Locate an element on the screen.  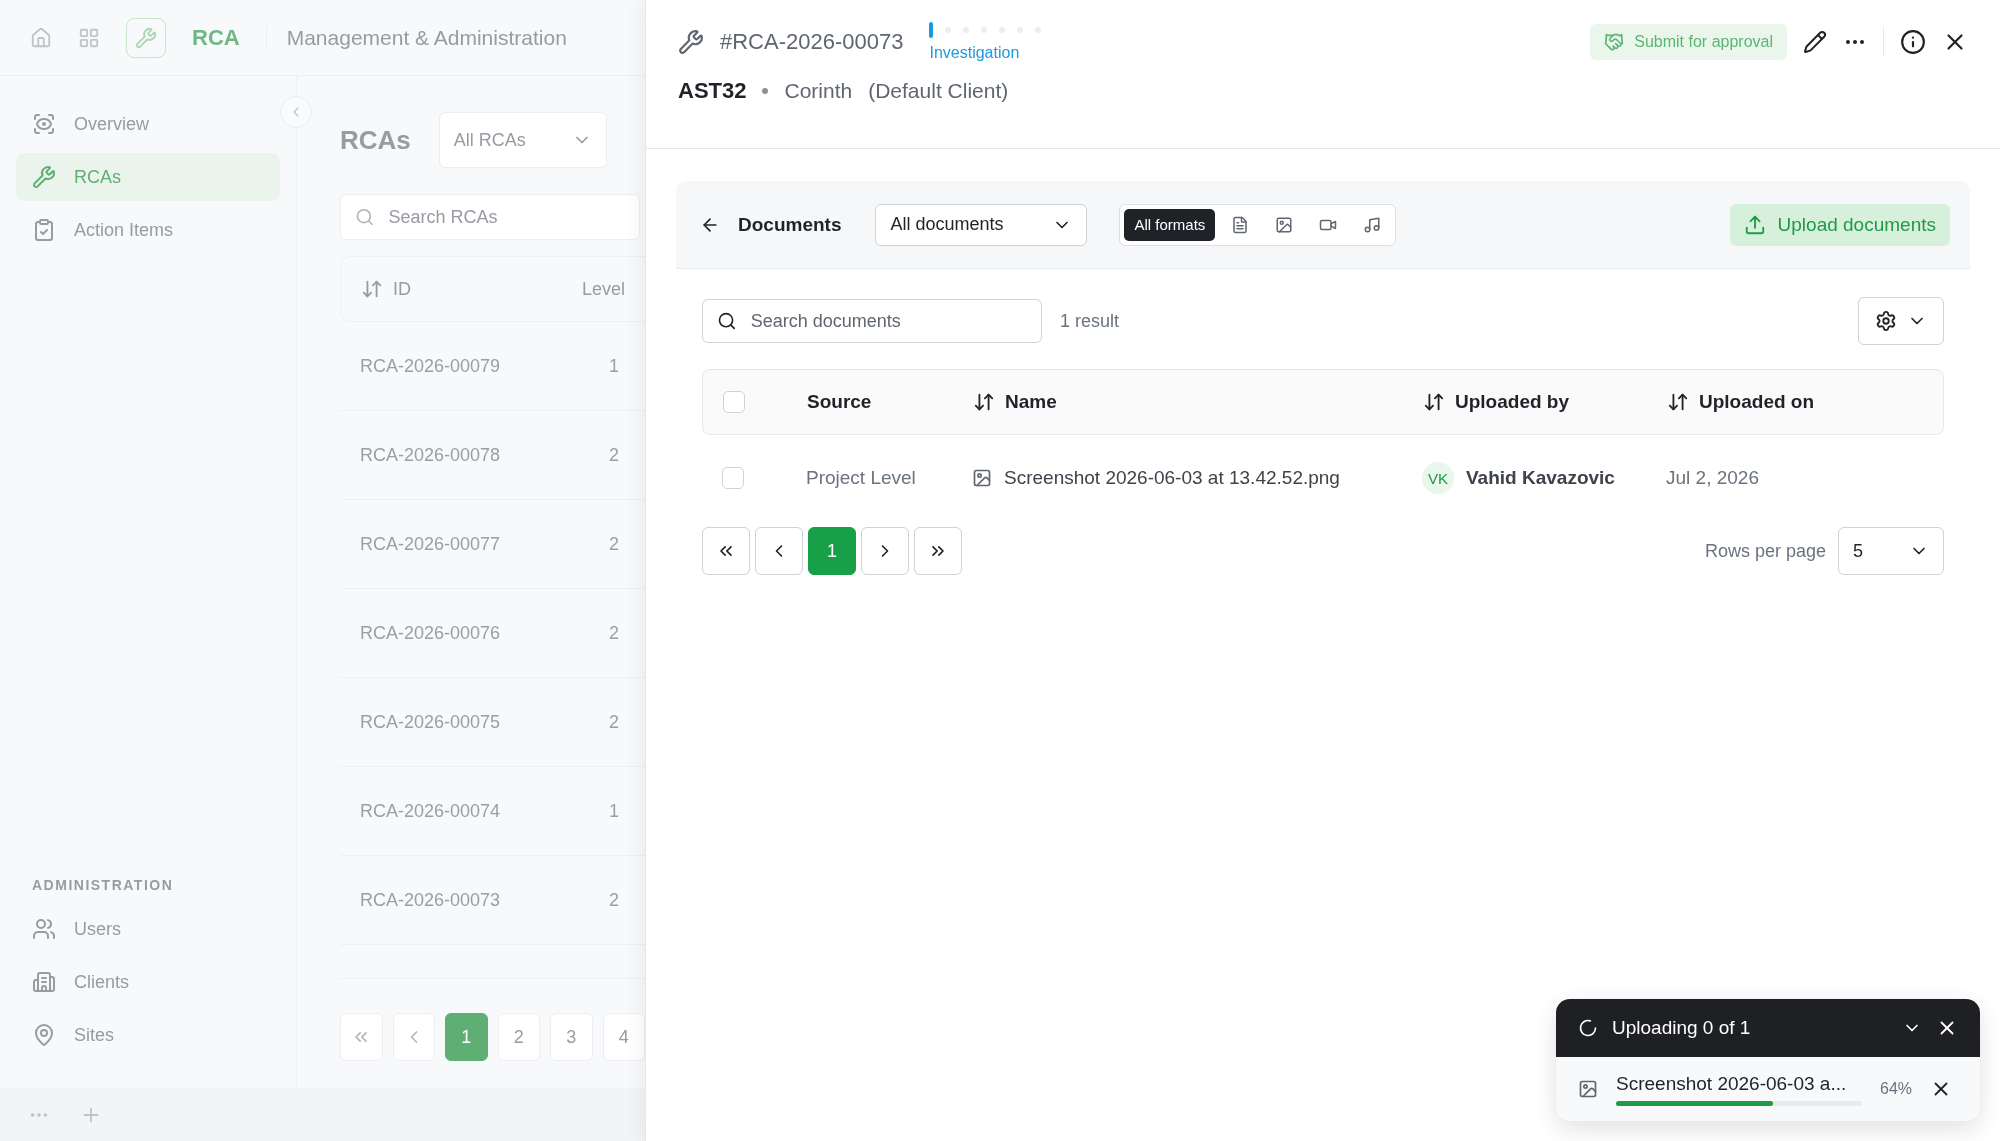
table-cell: RCA-2026-00078 is located at coordinates (430, 455).